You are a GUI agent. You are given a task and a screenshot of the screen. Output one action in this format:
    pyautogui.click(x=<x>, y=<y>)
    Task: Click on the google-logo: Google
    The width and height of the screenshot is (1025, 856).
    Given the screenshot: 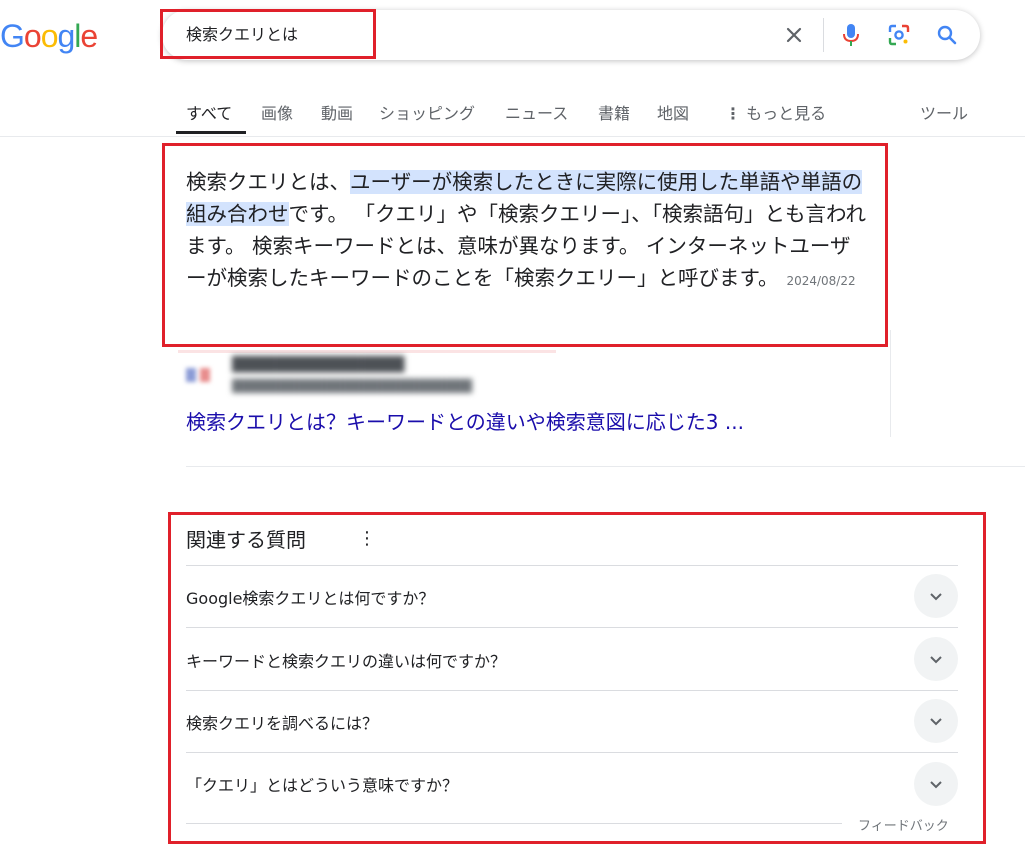 What is the action you would take?
    pyautogui.click(x=49, y=36)
    